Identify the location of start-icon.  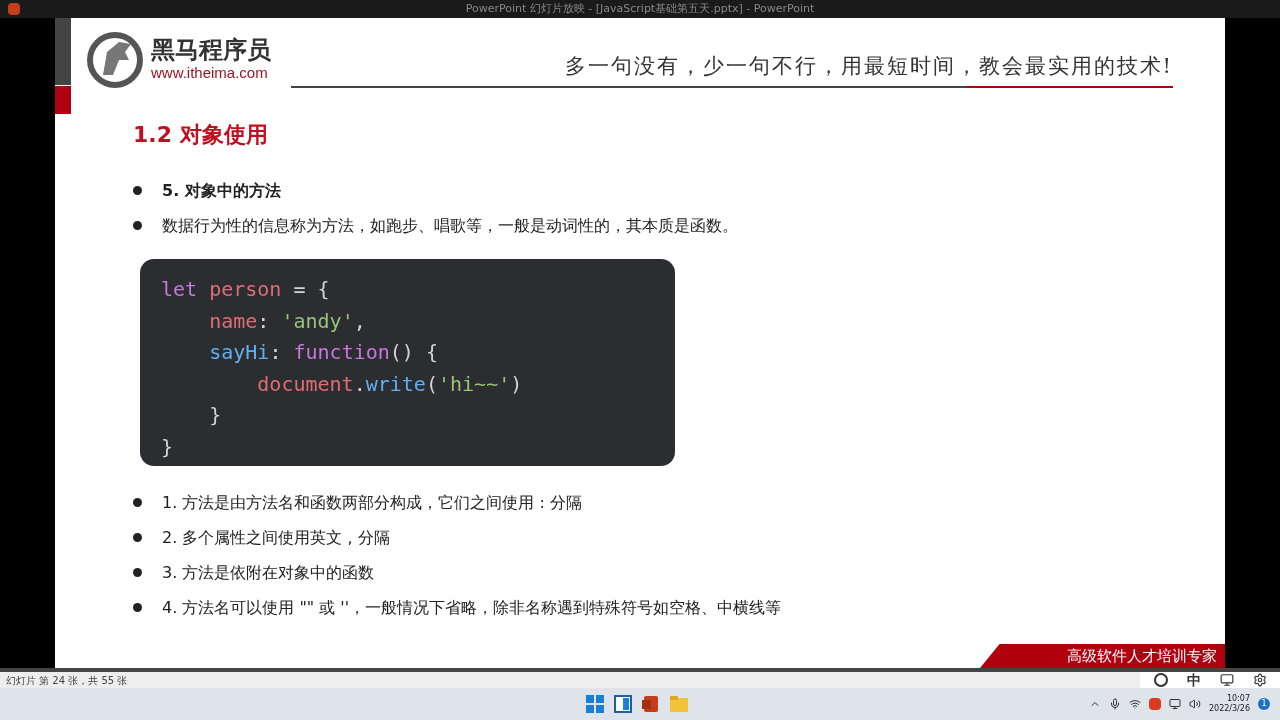
(595, 704).